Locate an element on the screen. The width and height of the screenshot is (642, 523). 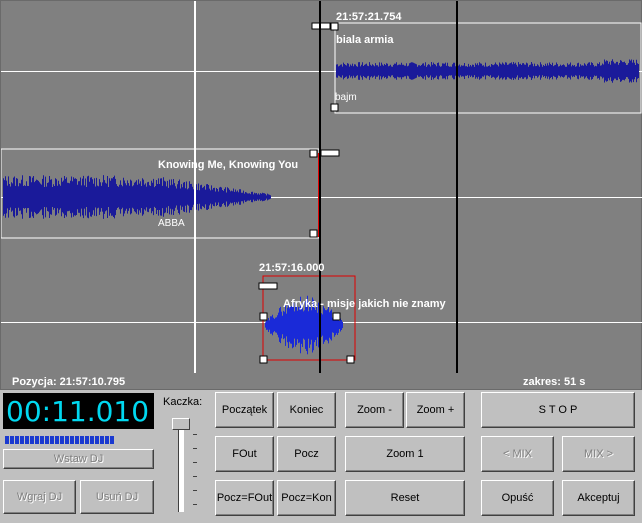
duck-slider-track is located at coordinates (181, 468).